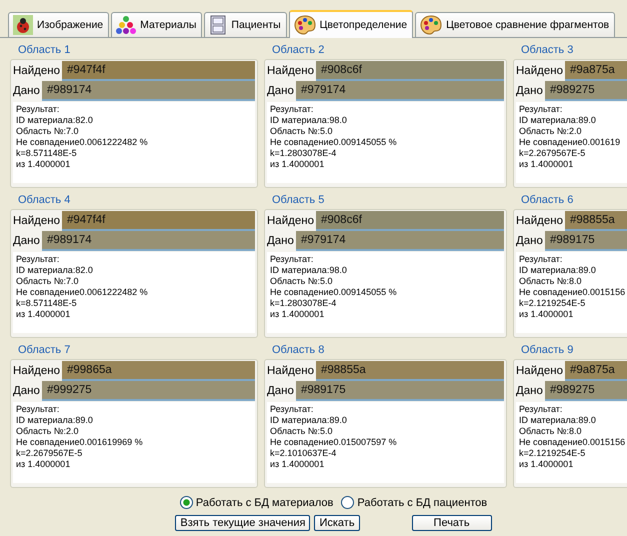 Image resolution: width=627 pixels, height=536 pixels. Describe the element at coordinates (257, 502) in the screenshot. I see `database-radio: Работать с БД материалов` at that location.